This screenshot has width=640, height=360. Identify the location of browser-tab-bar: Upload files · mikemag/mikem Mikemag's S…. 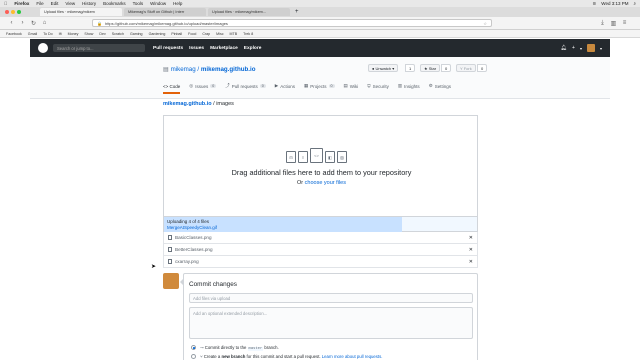
(320, 12).